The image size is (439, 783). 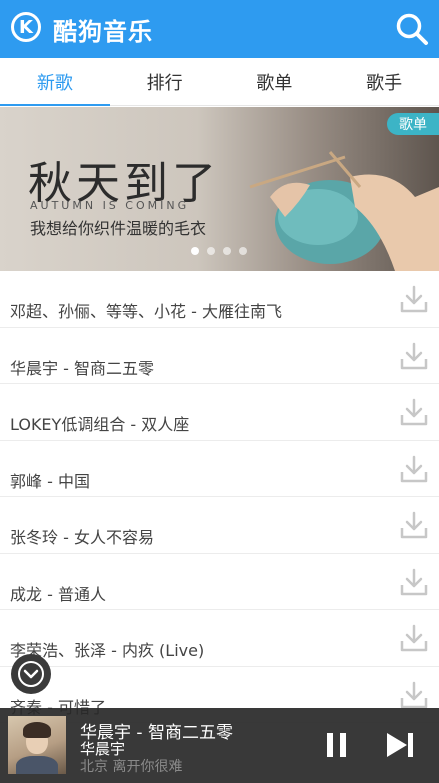 I want to click on song-row: 郭峰 - 中国, so click(x=219, y=469).